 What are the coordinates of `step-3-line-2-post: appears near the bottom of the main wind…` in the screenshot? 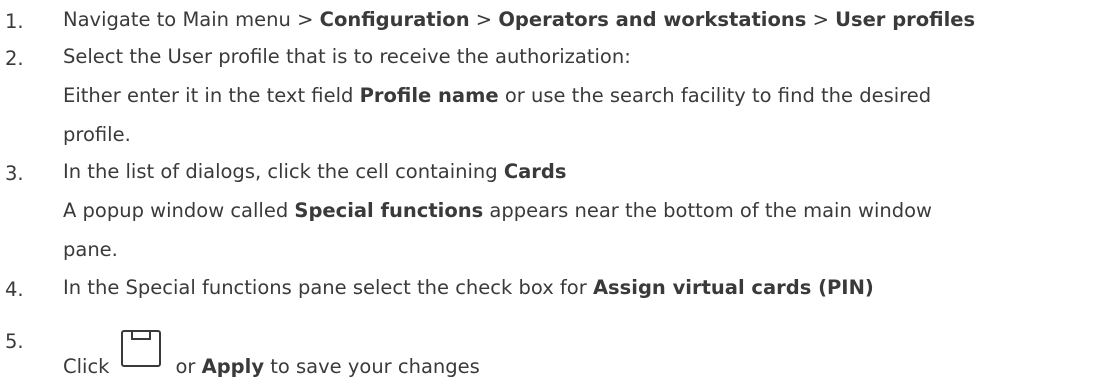 It's located at (708, 210).